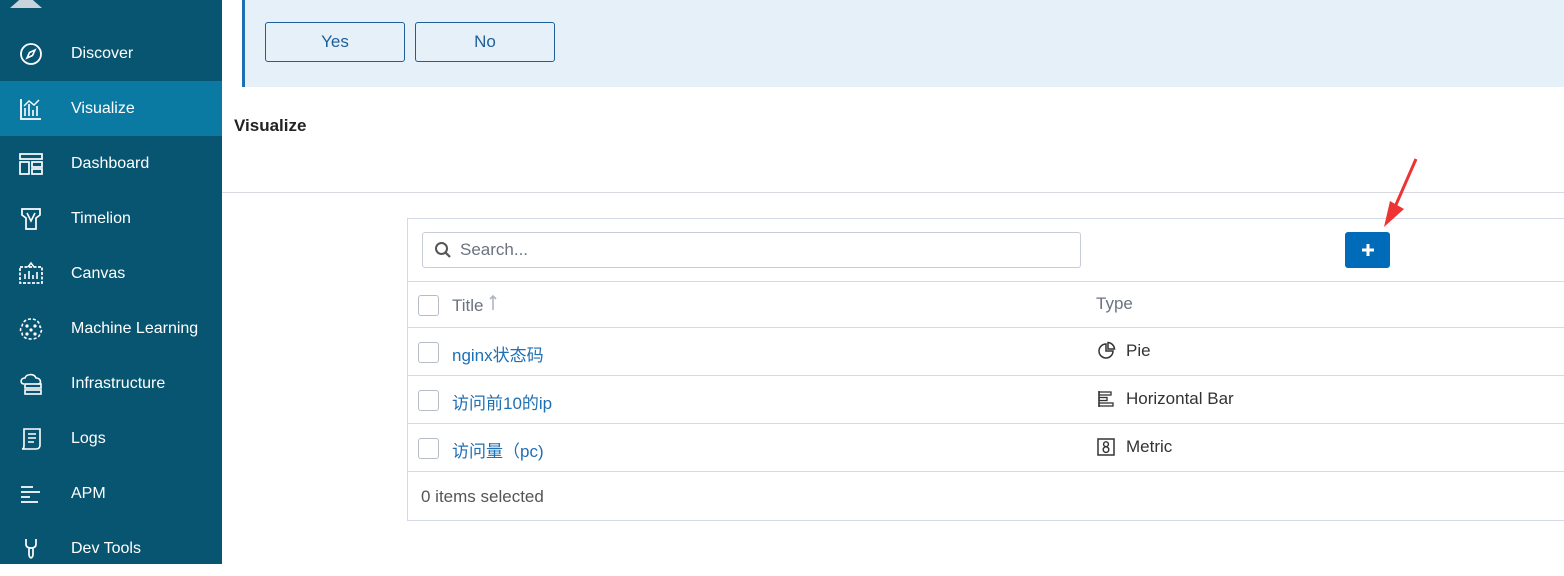 The width and height of the screenshot is (1564, 576). I want to click on pie-icon, so click(1107, 350).